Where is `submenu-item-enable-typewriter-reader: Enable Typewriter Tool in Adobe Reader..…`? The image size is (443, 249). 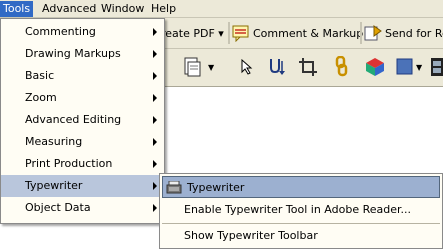 submenu-item-enable-typewriter-reader: Enable Typewriter Tool in Adobe Reader..… is located at coordinates (301, 210).